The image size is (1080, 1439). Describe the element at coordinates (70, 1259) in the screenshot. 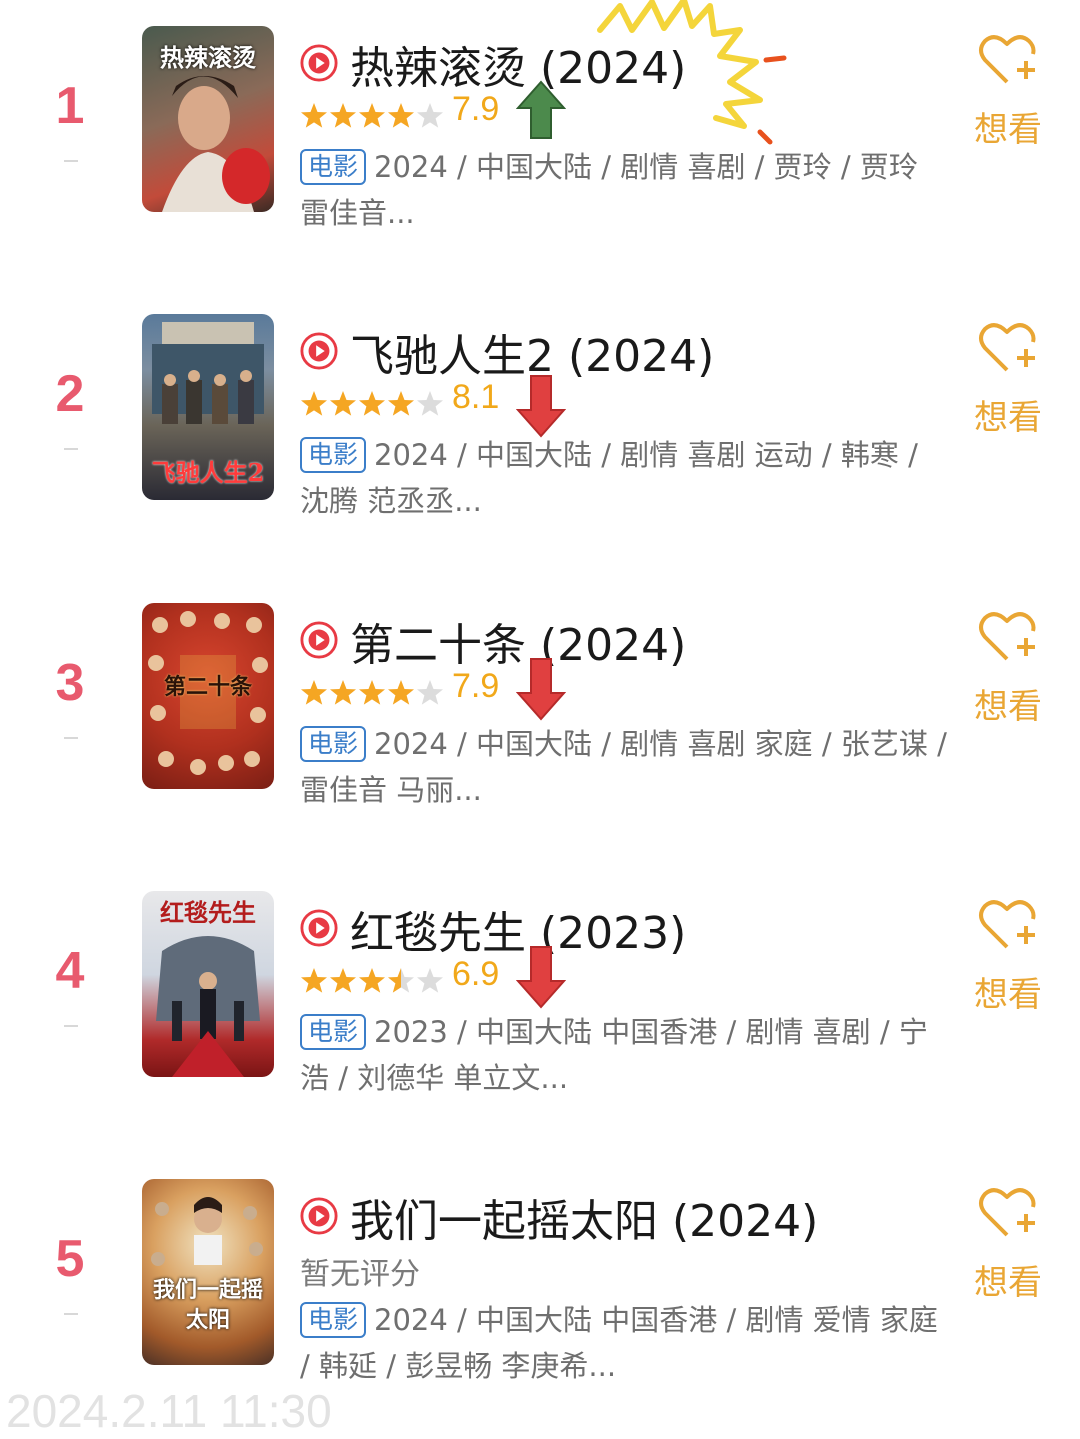

I see `rank-number: 5` at that location.